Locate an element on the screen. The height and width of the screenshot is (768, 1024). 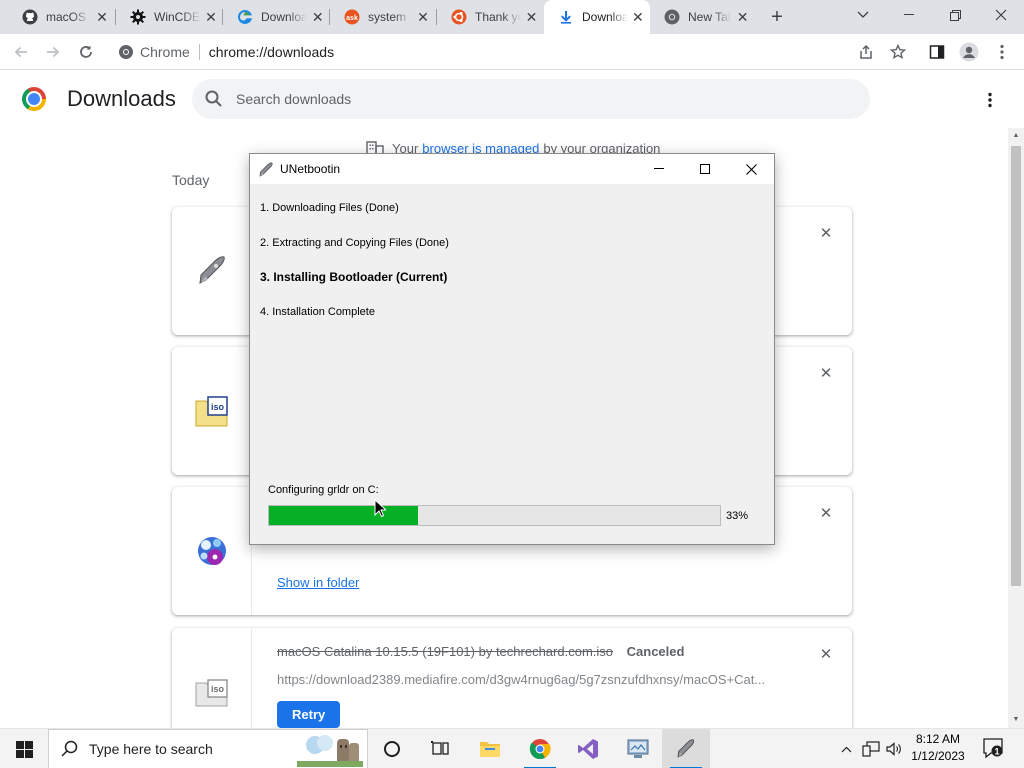
taskbar-chrome is located at coordinates (540, 748).